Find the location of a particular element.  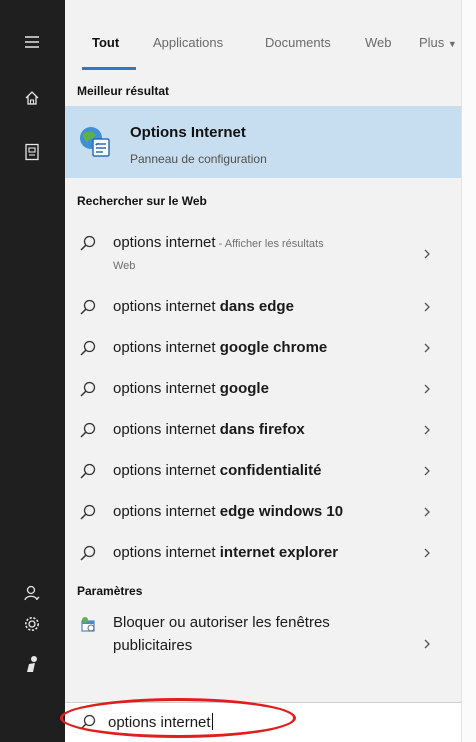

tab-documents: Documents is located at coordinates (298, 42).